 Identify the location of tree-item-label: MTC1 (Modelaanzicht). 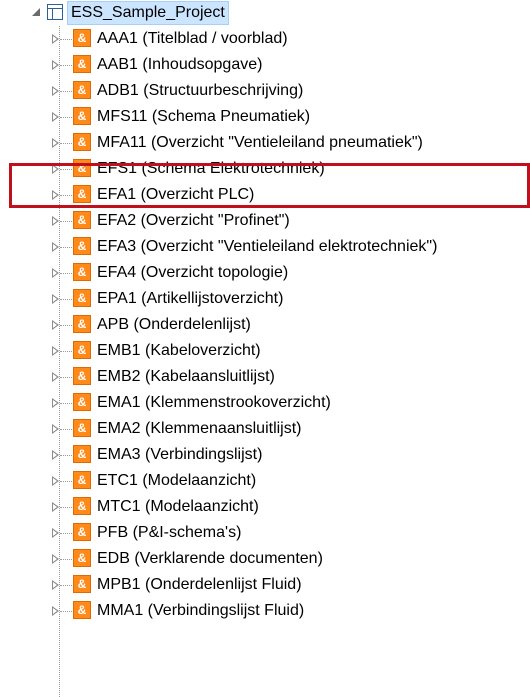
(178, 507).